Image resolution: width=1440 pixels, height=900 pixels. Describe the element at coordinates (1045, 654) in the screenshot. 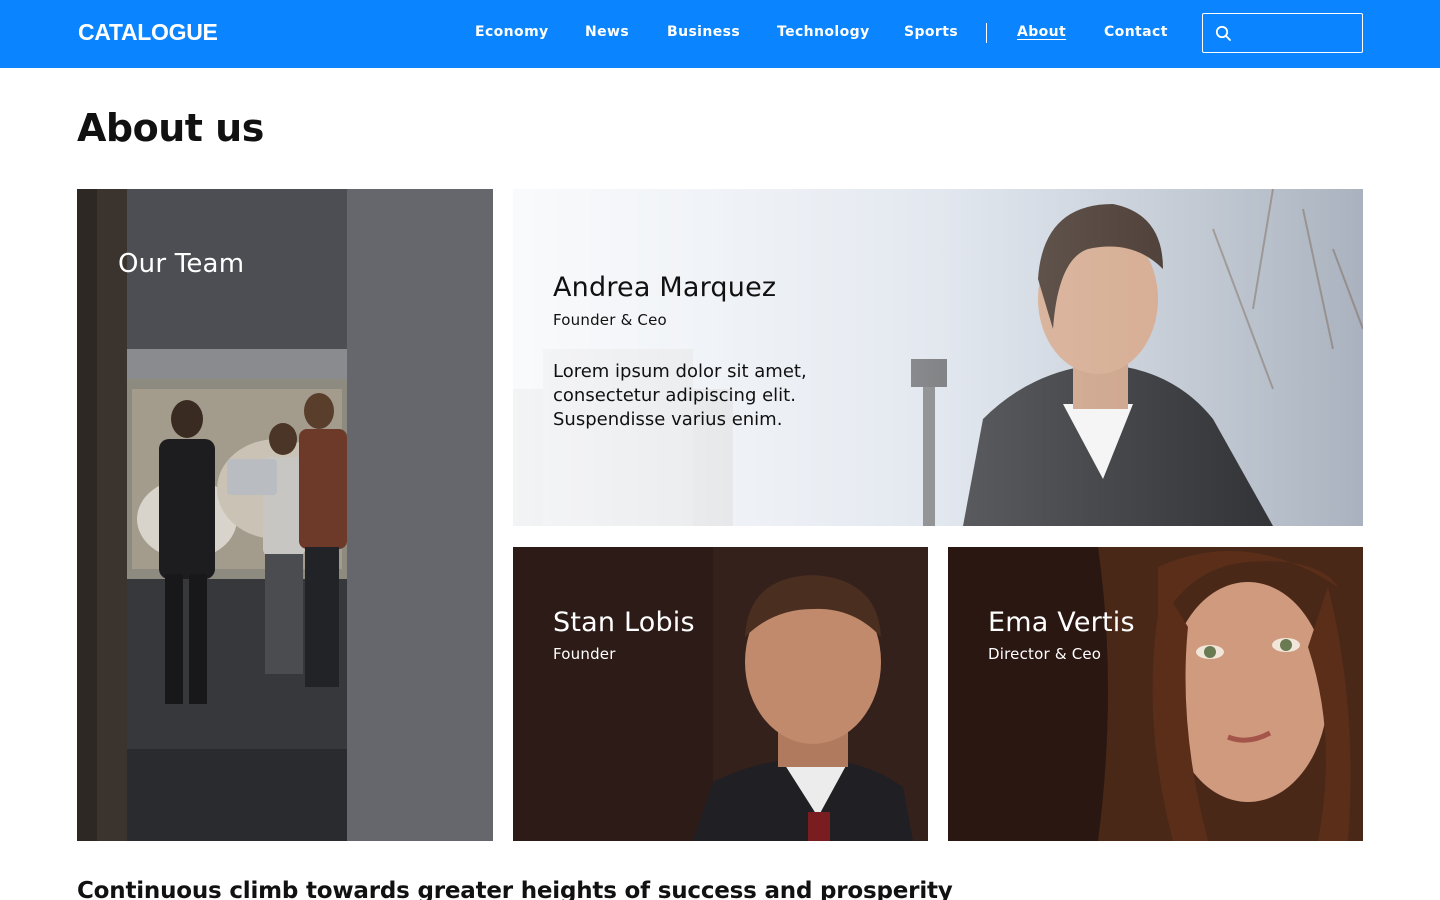

I see `ema-role: Director & Ceo` at that location.